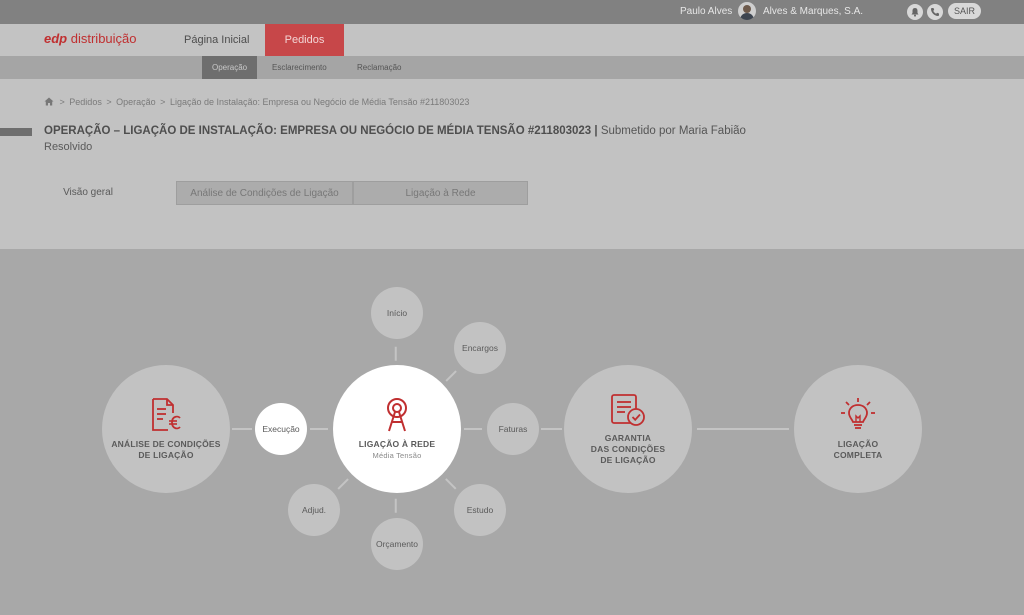  I want to click on user-name: Paulo Alves, so click(706, 11).